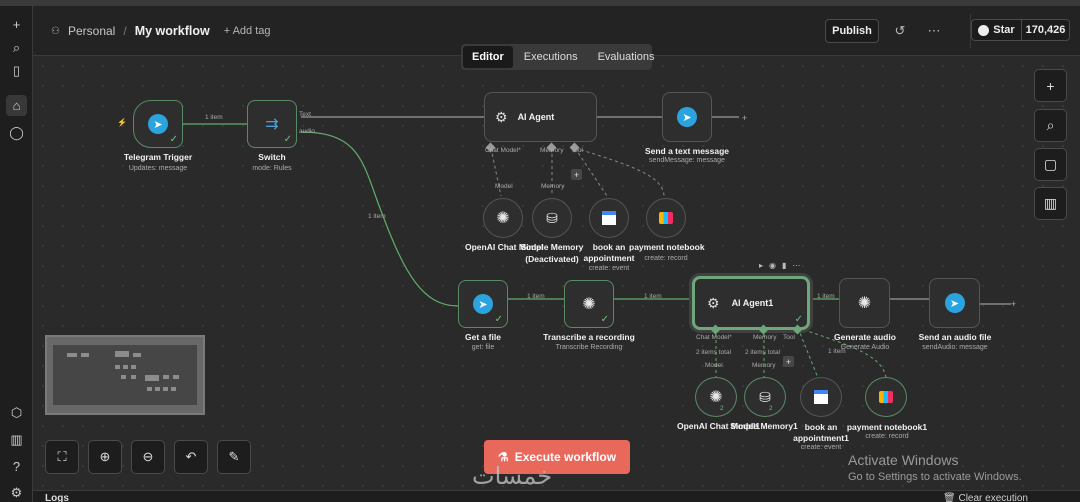  Describe the element at coordinates (667, 247) in the screenshot. I see `node-label: payment notebook` at that location.